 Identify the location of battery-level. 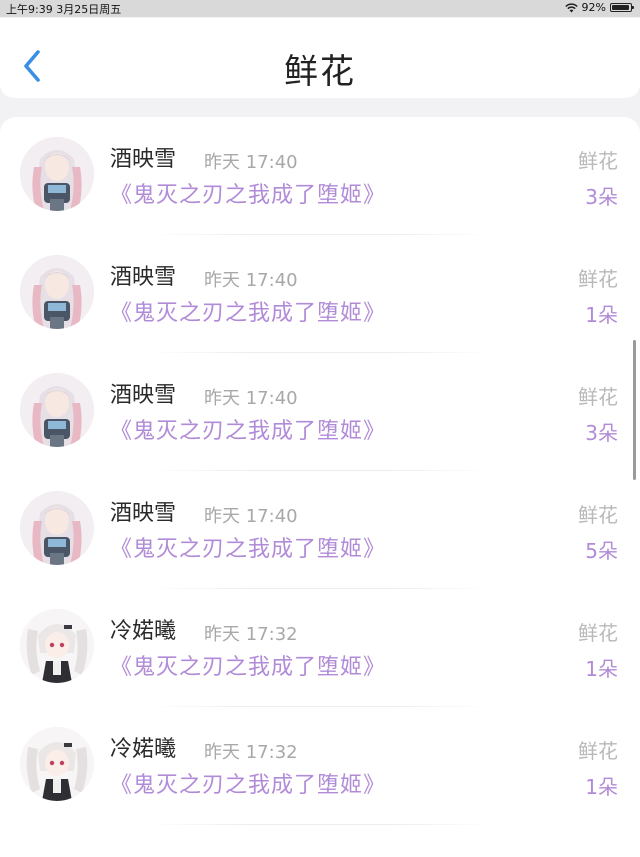
(620, 7).